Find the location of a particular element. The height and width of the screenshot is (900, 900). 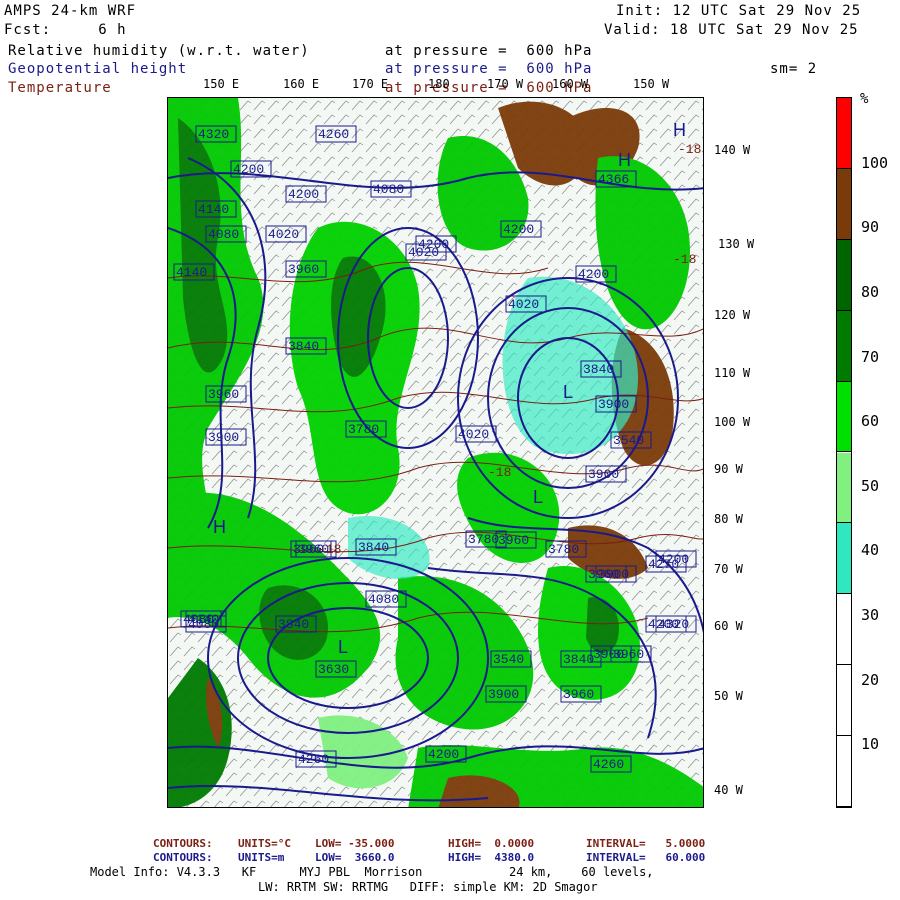

colorbar-unit: % is located at coordinates (864, 99).